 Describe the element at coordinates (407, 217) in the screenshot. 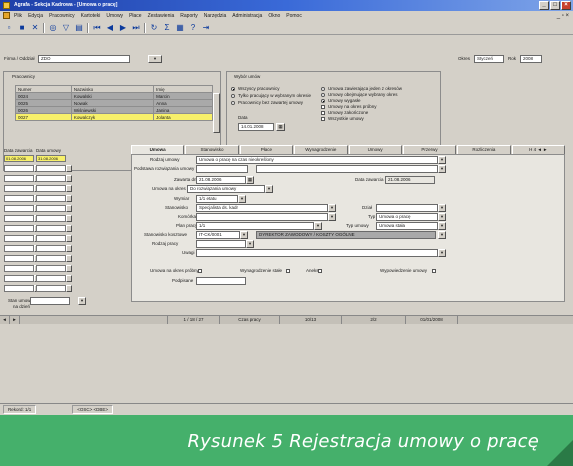

I see `kind-field: Umowa o pracę` at that location.